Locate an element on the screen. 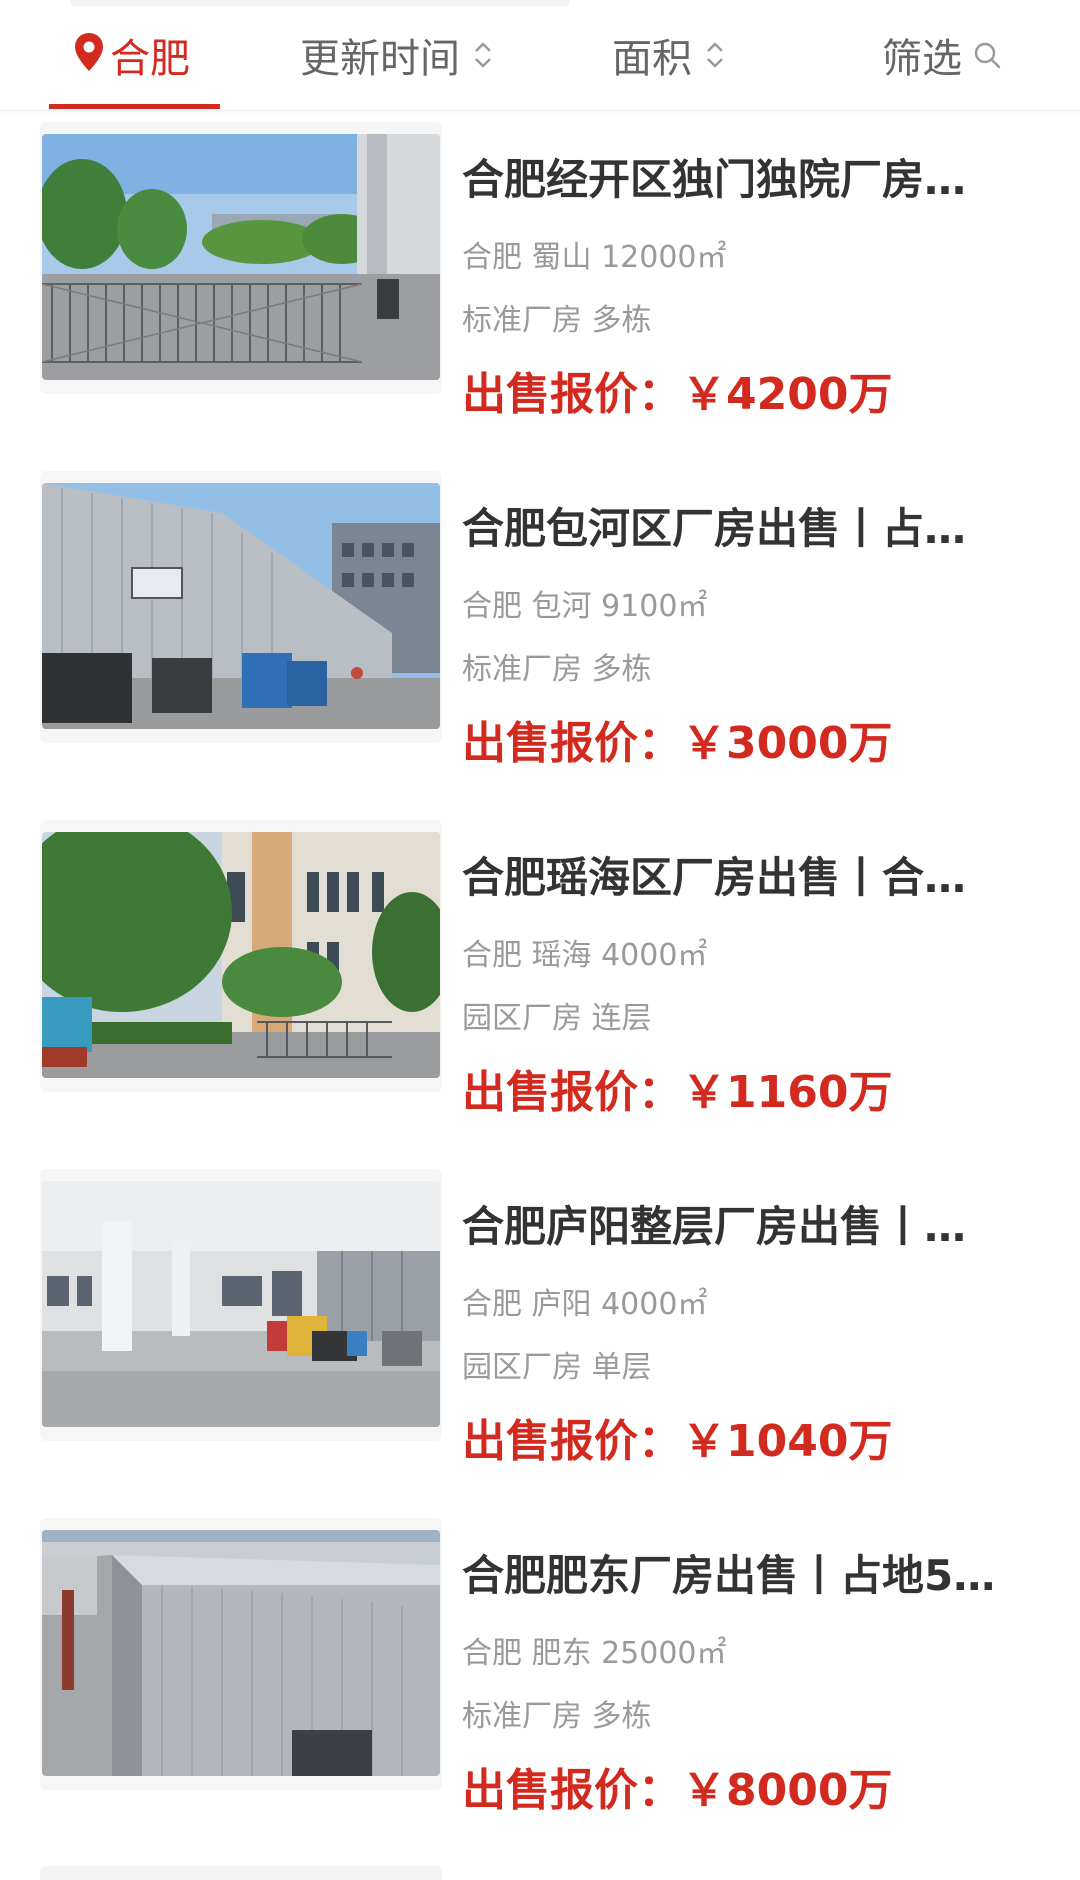 The width and height of the screenshot is (1080, 1880). tab-city: 合肥 is located at coordinates (132, 55).